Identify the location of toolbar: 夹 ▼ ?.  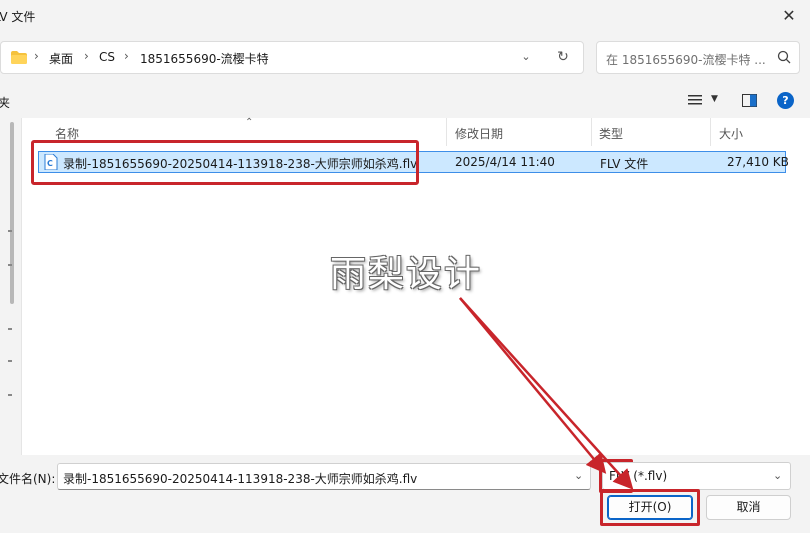
(405, 101).